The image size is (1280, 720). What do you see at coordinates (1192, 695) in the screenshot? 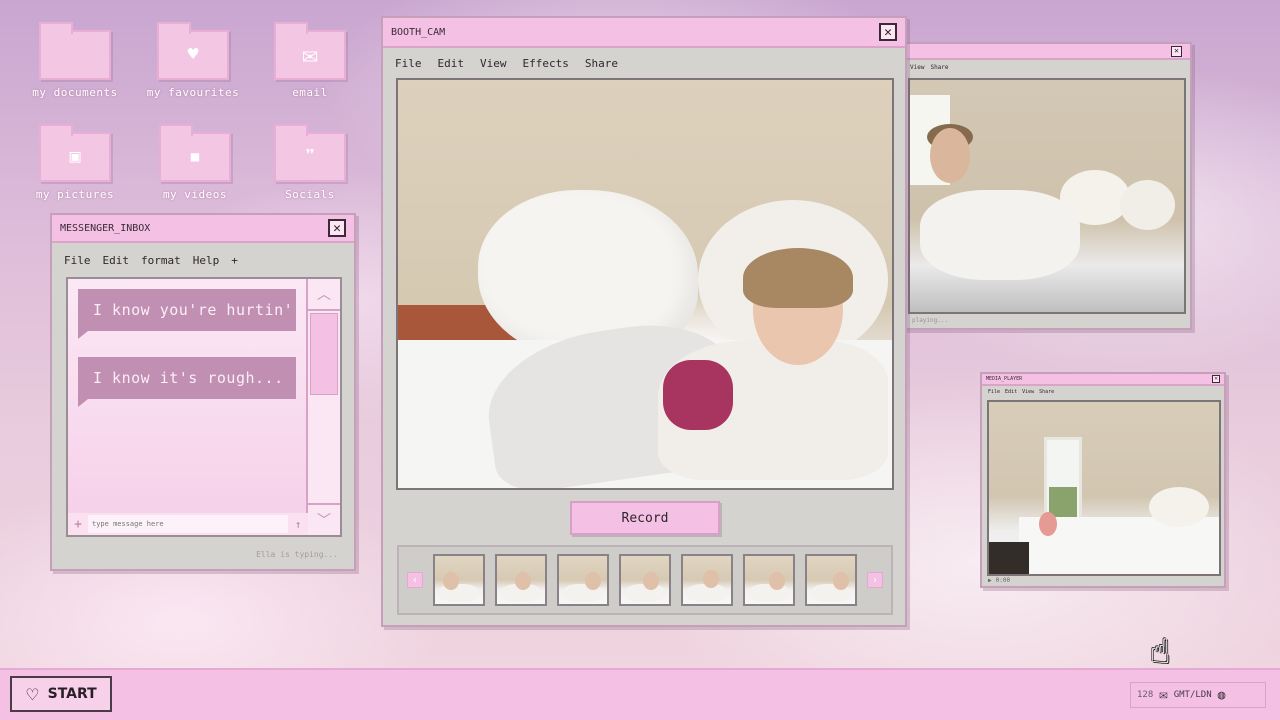
I see `tray-timezone: GMT/LDN` at bounding box center [1192, 695].